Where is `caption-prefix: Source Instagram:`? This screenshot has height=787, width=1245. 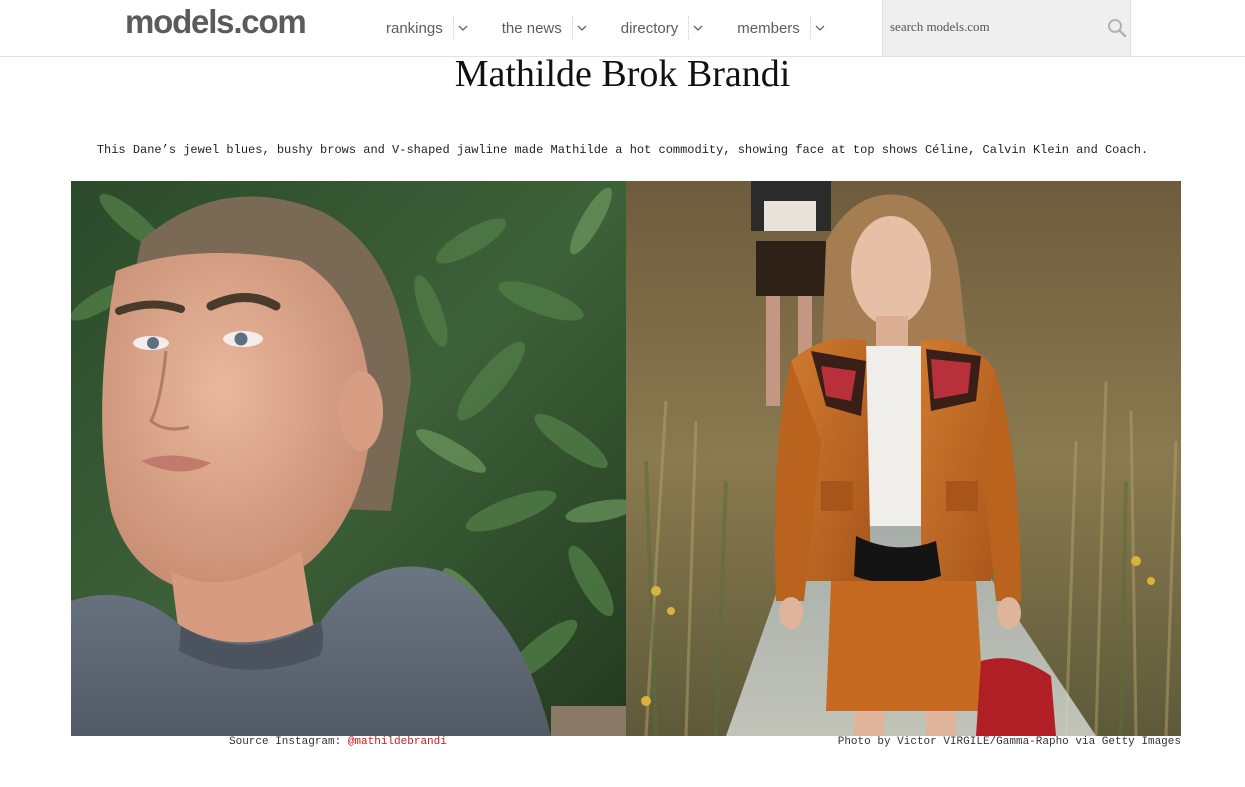 caption-prefix: Source Instagram: is located at coordinates (288, 742).